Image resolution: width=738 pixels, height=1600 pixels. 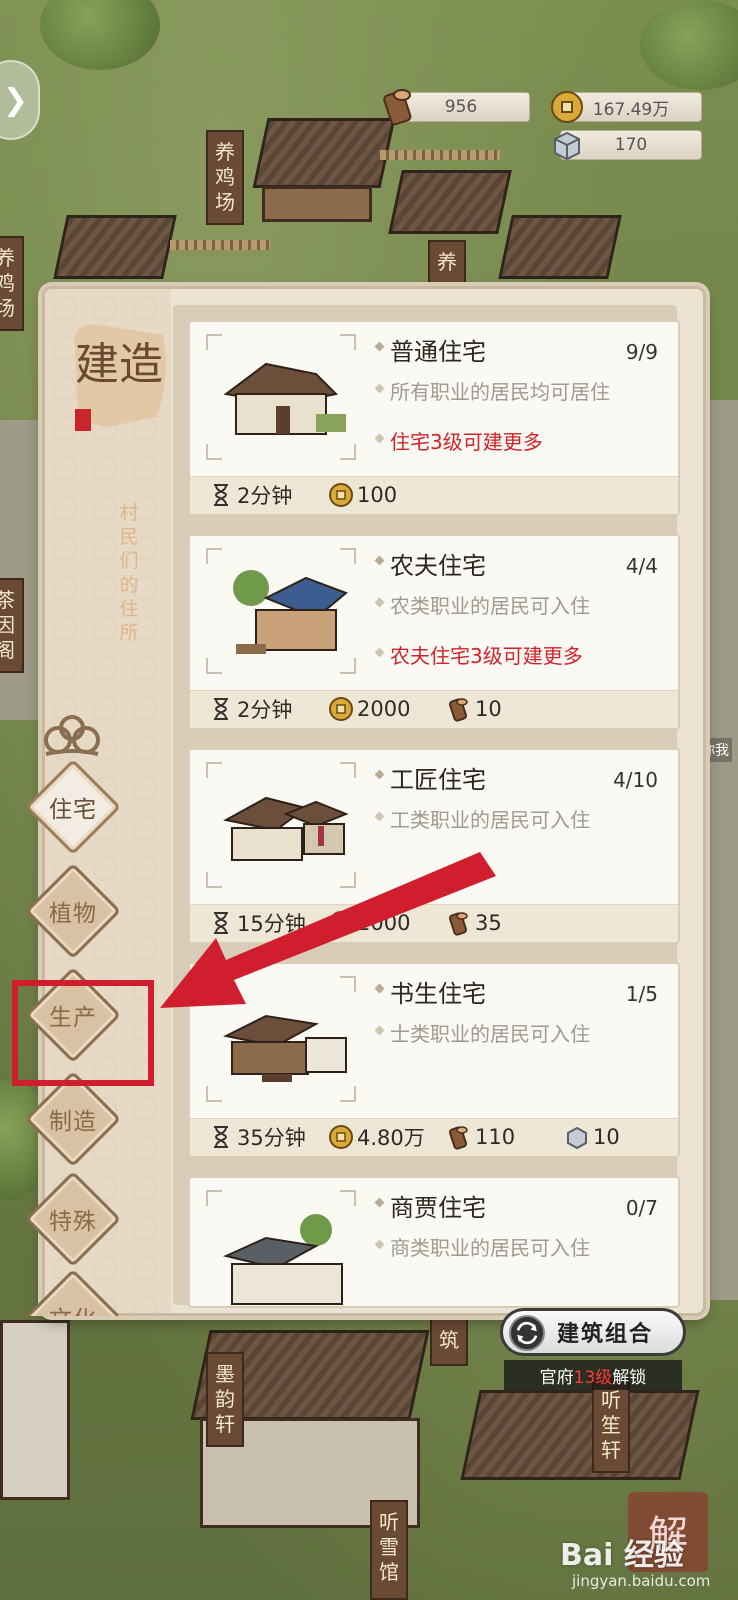 I want to click on tab-special-label: 特殊, so click(x=73, y=1222).